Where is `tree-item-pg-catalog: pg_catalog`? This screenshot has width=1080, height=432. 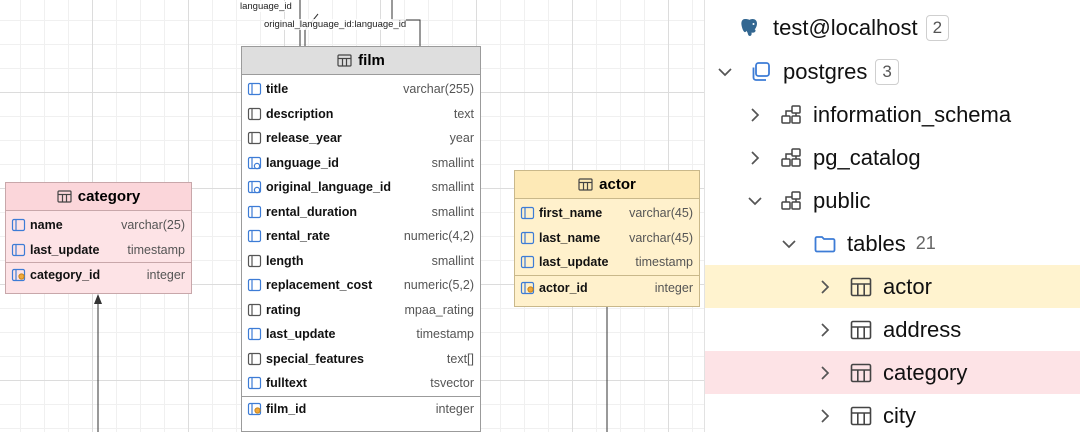 tree-item-pg-catalog: pg_catalog is located at coordinates (892, 157).